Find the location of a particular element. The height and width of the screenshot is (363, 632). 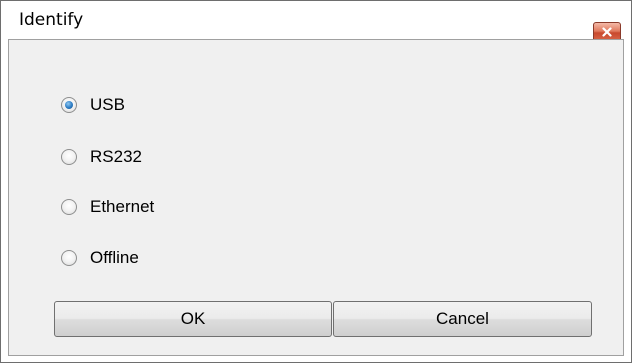

close-icon is located at coordinates (607, 32).